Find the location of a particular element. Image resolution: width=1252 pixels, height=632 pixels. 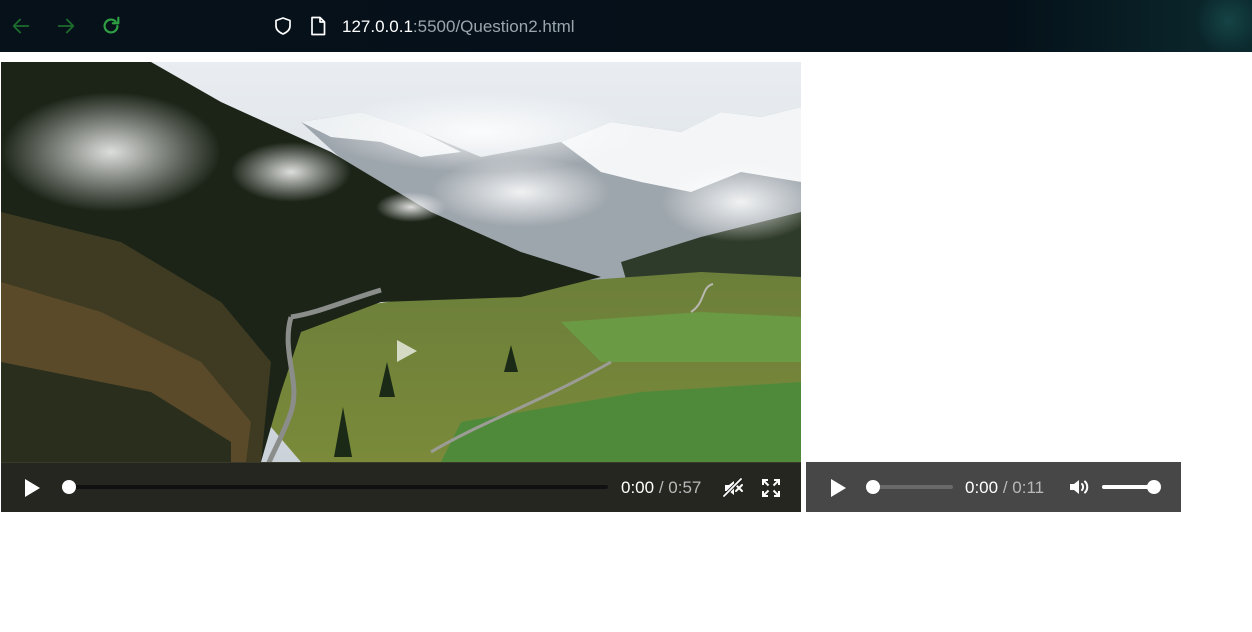

speaker-icon is located at coordinates (1079, 487).